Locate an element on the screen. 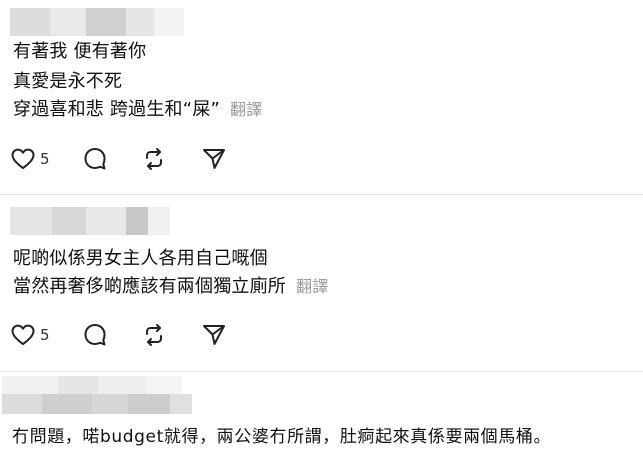  post-text-line: 當然再奢侈啲應該有兩個獨立廁所 翻譯 is located at coordinates (170, 287).